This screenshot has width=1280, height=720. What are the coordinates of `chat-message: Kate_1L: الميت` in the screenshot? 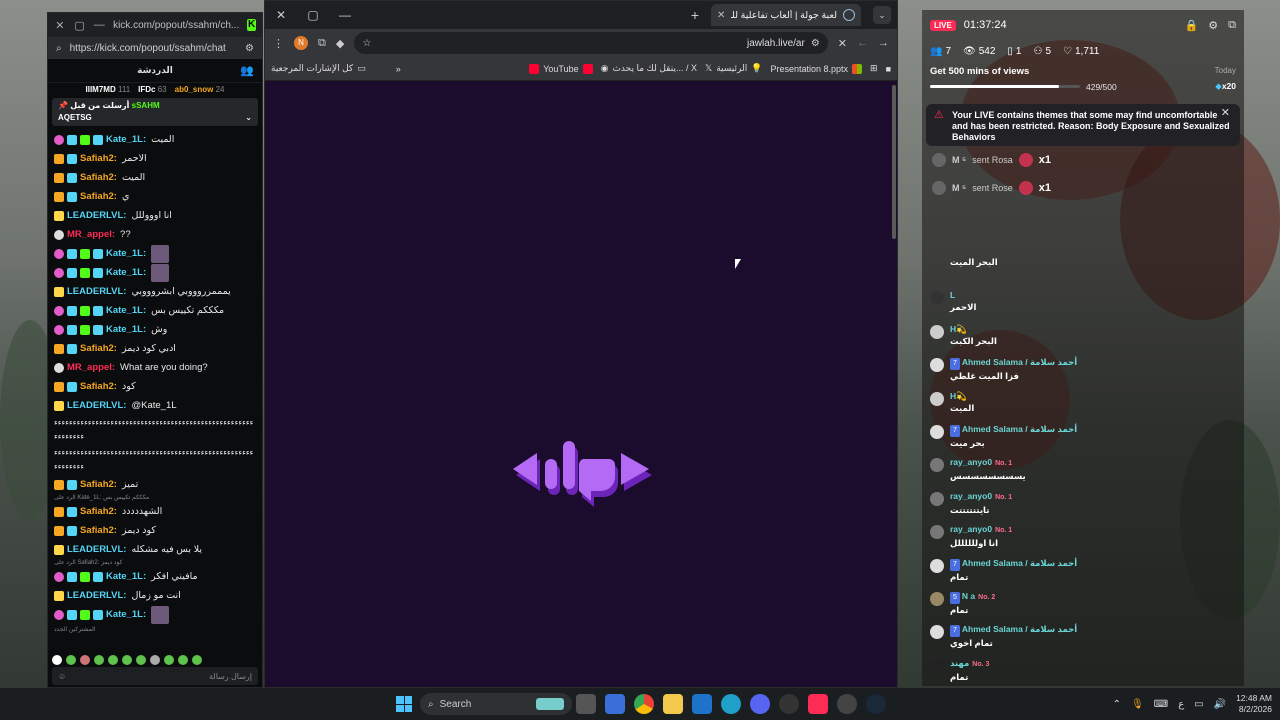 It's located at (155, 139).